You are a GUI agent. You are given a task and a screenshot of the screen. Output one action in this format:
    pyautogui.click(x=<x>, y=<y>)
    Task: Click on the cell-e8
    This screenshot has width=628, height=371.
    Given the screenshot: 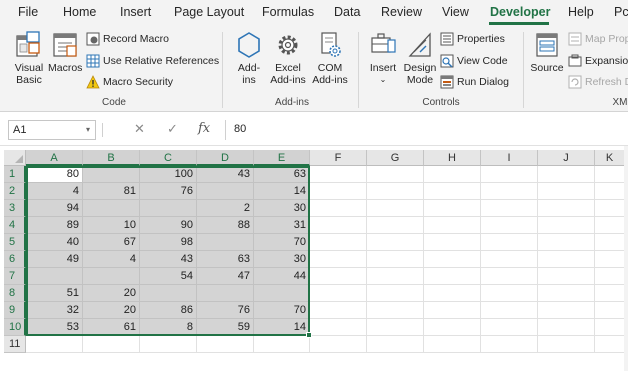 What is the action you would take?
    pyautogui.click(x=282, y=293)
    